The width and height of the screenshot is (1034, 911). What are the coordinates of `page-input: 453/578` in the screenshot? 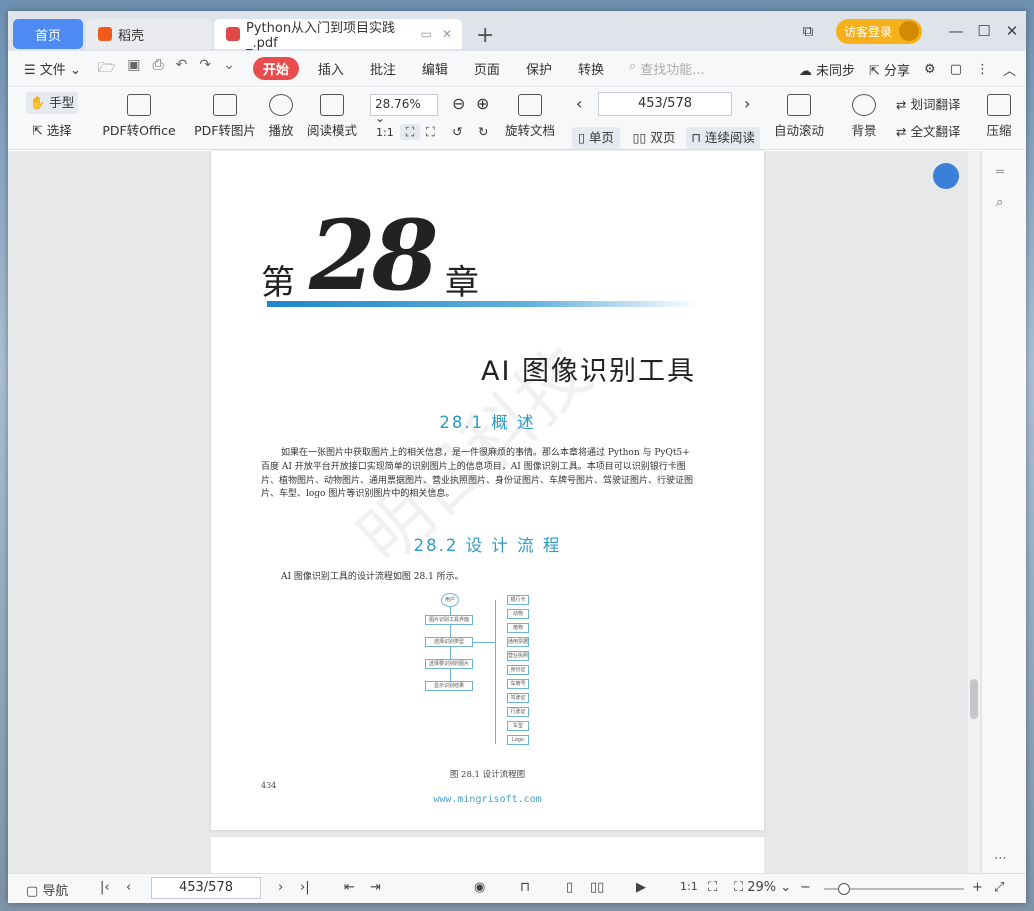 It's located at (665, 104).